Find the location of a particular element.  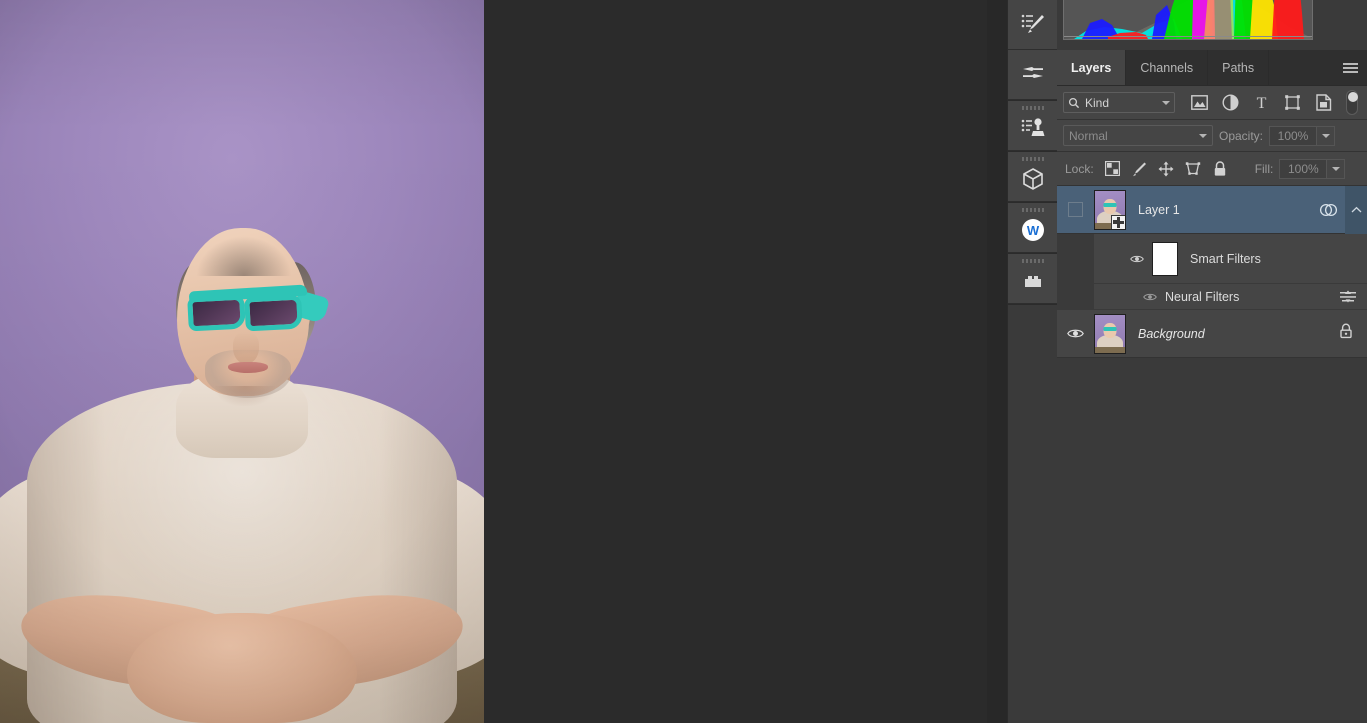

collapsed-panel-dock: W is located at coordinates (1032, 361).